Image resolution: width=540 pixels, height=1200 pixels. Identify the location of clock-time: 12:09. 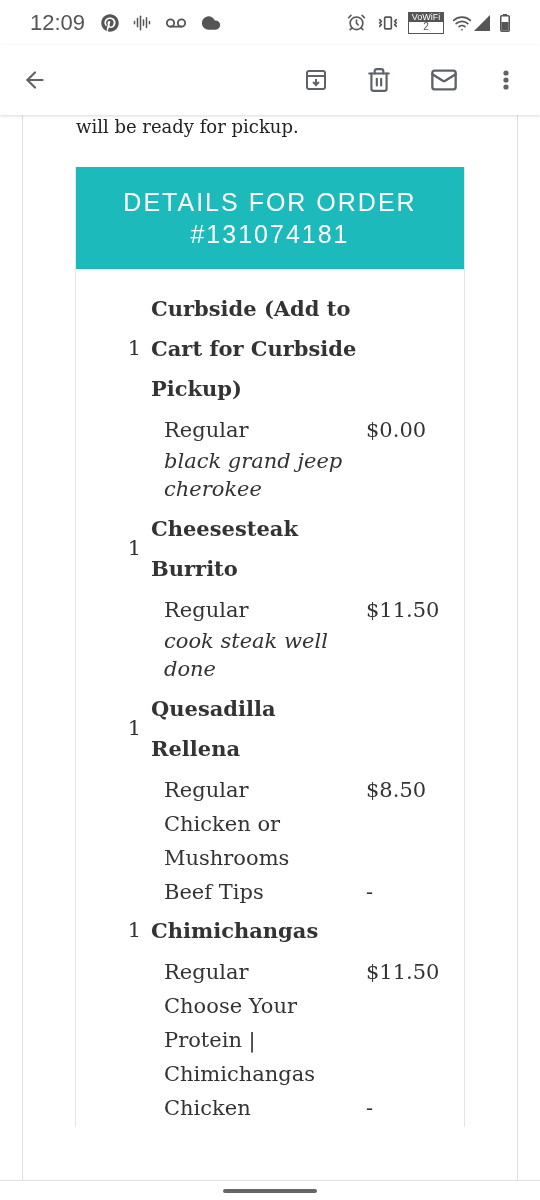
(58, 23).